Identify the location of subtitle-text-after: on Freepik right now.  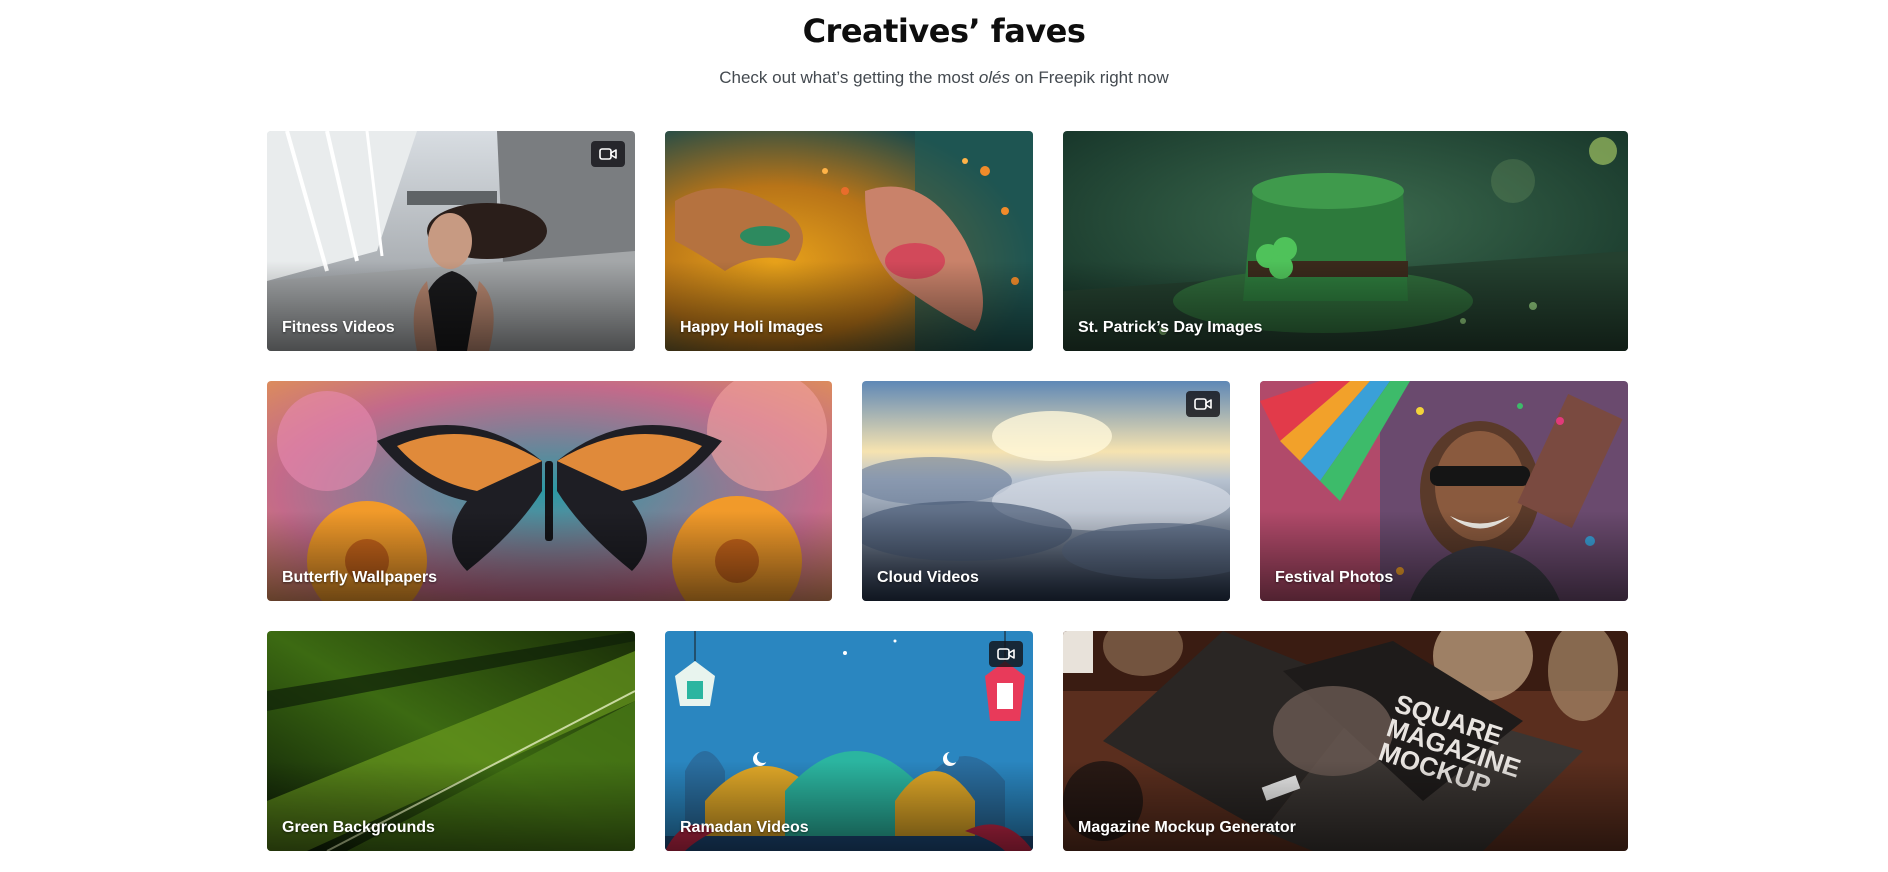
(1089, 77).